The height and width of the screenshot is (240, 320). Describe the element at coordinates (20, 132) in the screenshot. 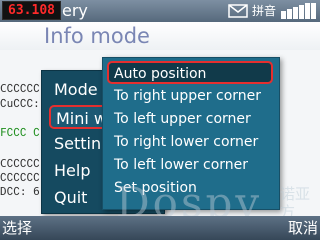

I see `background-text-line: F∁∁∁ ∁∁` at that location.